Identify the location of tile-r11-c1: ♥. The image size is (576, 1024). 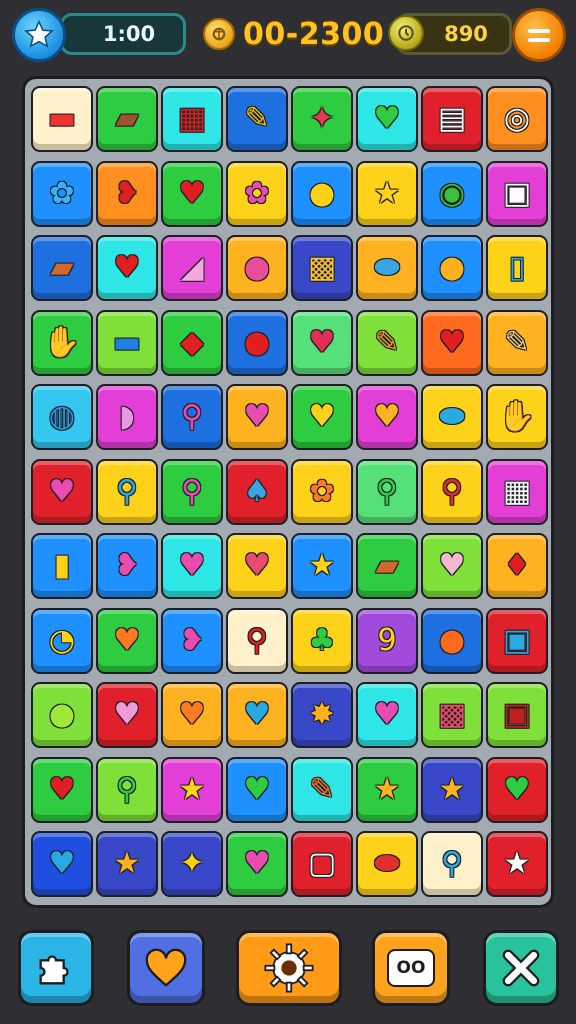
(62, 864).